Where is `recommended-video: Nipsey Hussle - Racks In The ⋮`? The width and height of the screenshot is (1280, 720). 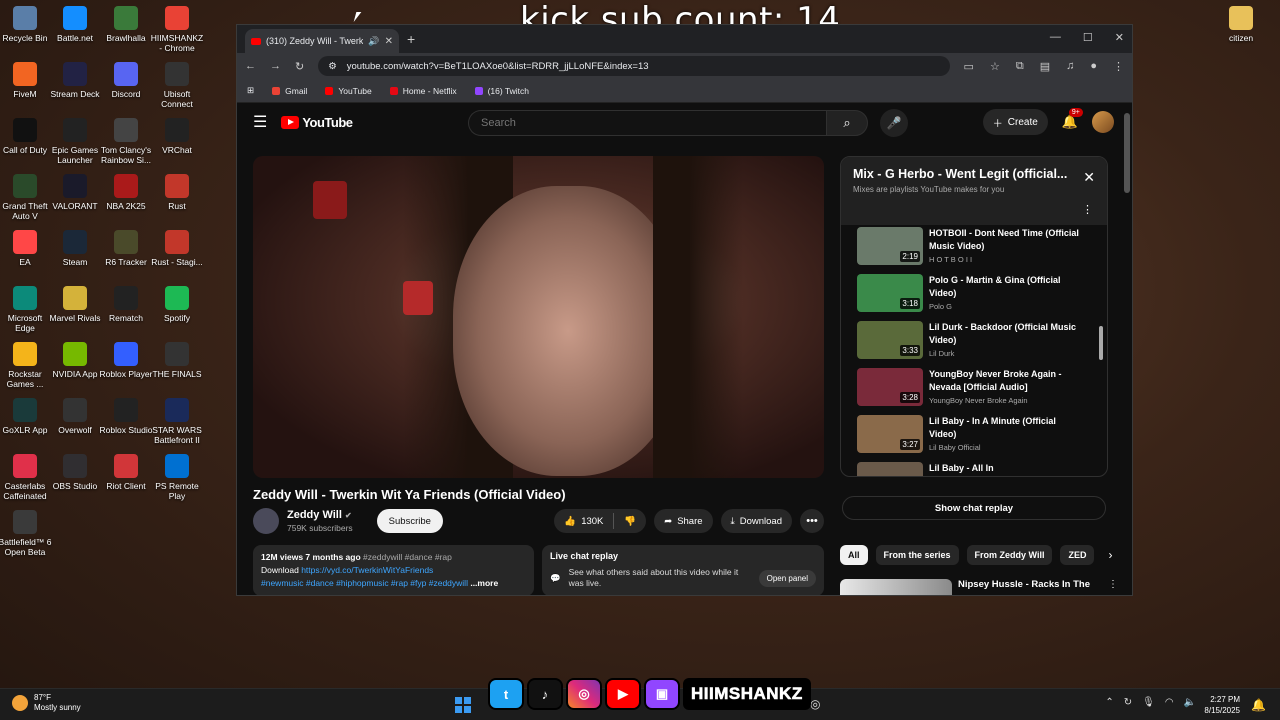 recommended-video: Nipsey Hussle - Racks In The ⋮ is located at coordinates (979, 587).